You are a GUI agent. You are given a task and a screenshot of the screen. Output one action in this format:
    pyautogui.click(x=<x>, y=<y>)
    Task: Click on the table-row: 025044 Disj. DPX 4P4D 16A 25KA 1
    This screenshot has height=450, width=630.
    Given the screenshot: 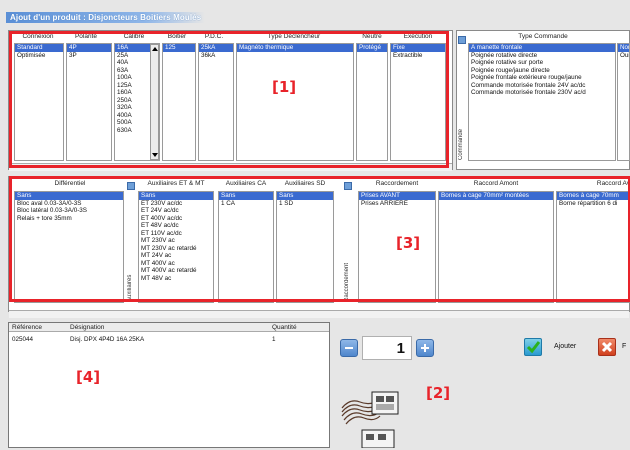 What is the action you would take?
    pyautogui.click(x=169, y=339)
    